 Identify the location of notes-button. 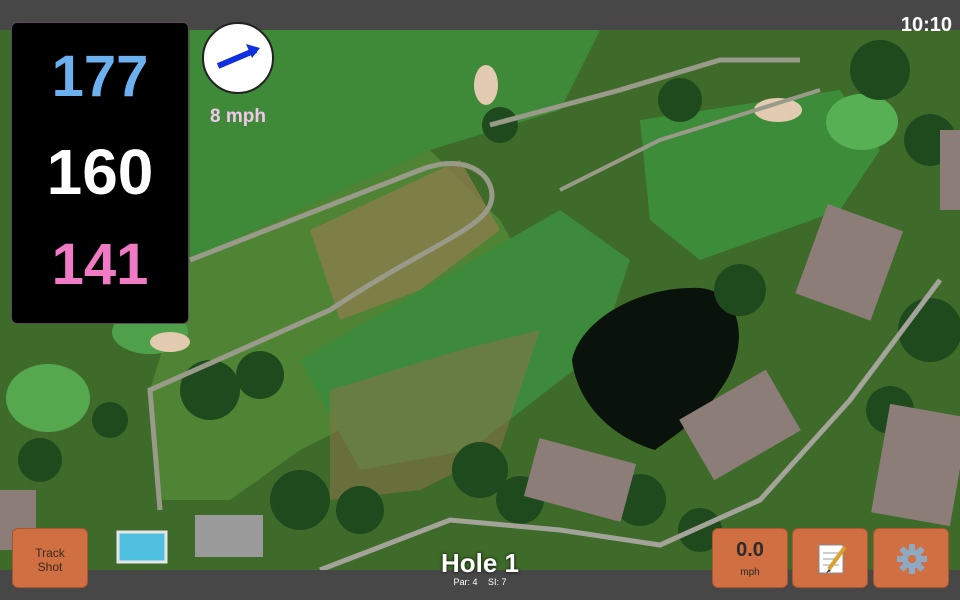
(830, 558).